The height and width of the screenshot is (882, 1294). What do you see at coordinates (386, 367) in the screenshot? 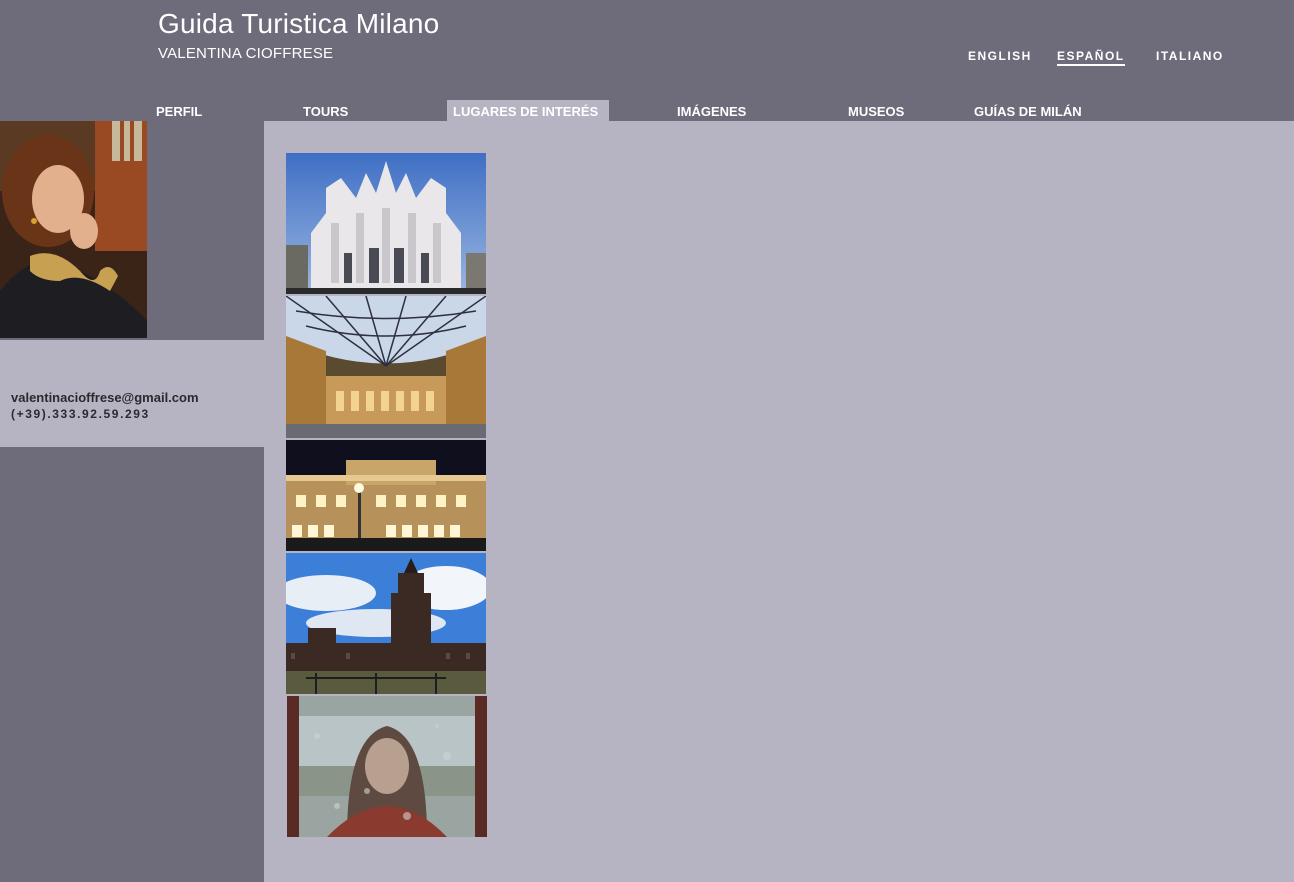
I see `galleria-image` at bounding box center [386, 367].